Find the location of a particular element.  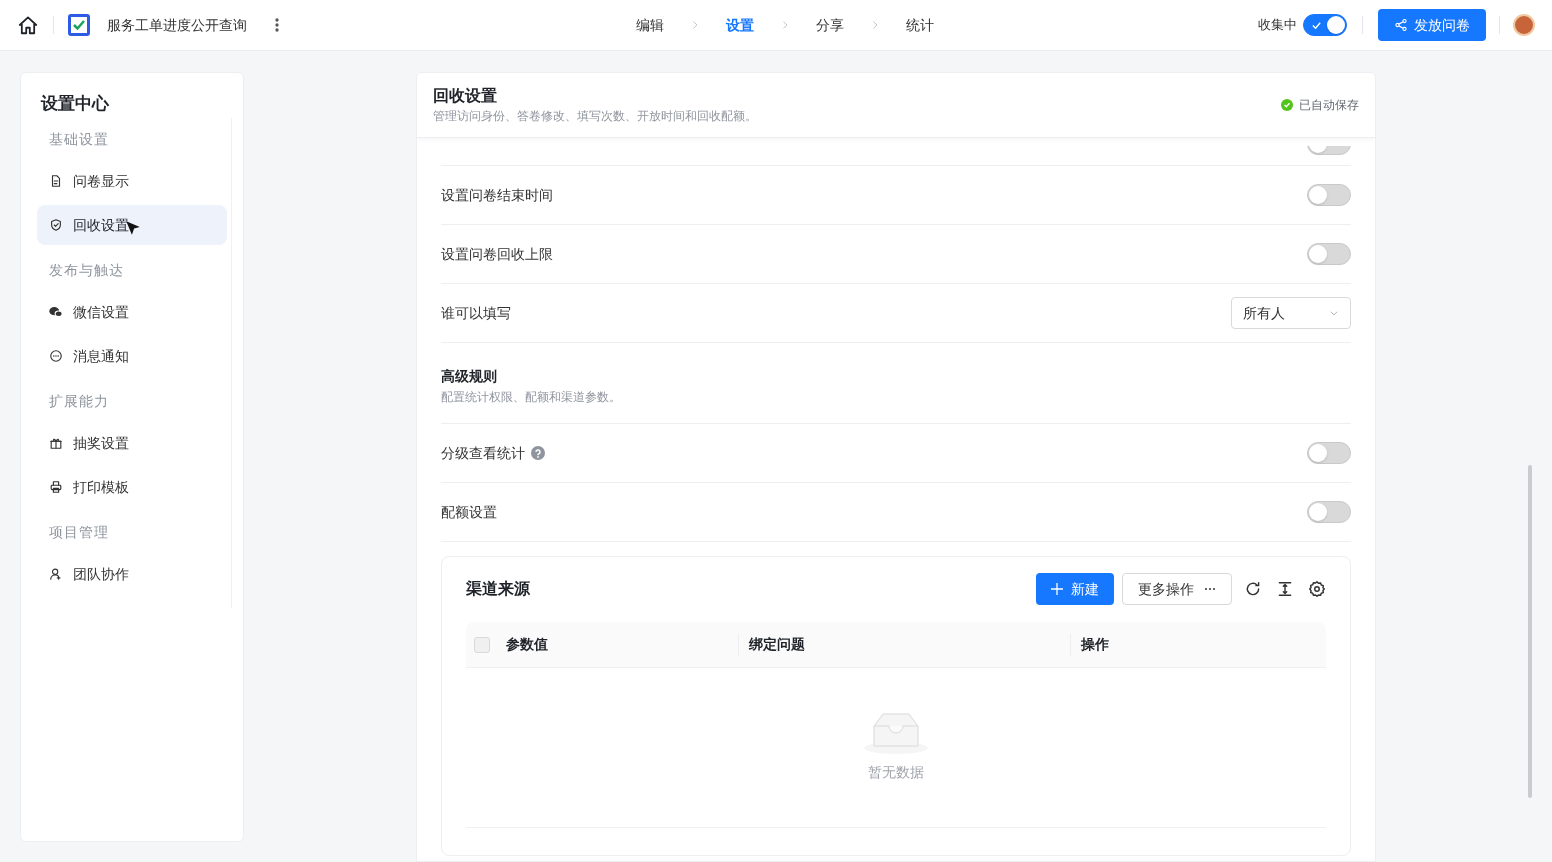

section-title: 高级规则 is located at coordinates (469, 376).